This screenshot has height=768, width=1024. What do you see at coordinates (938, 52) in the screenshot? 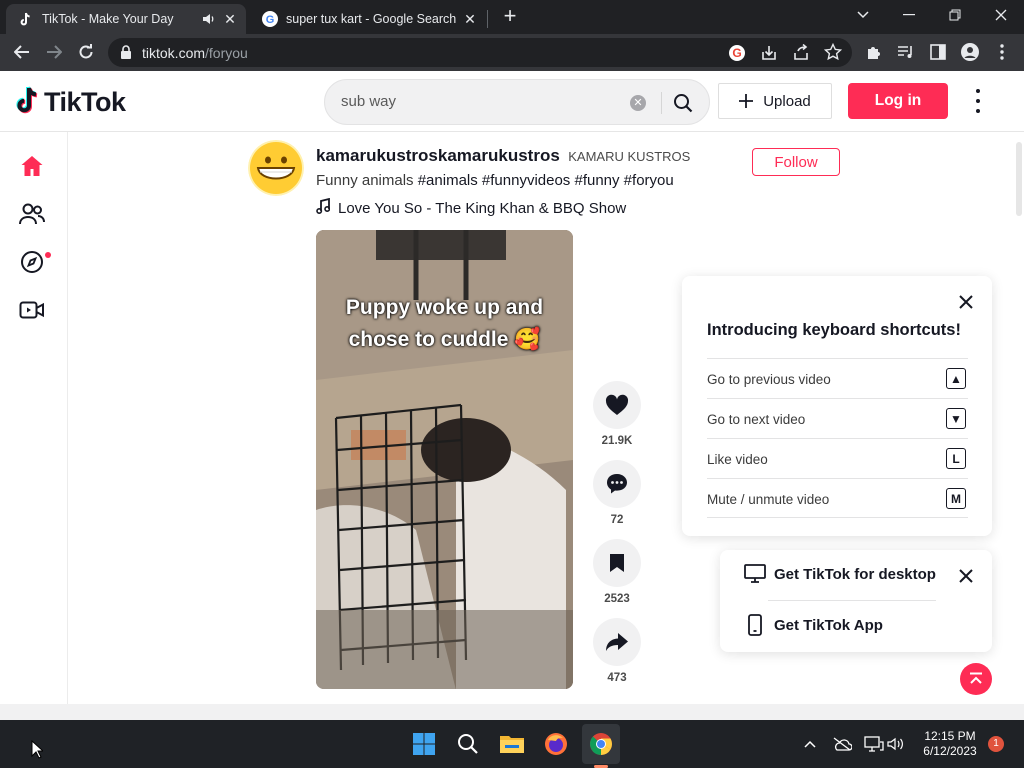
I see `side-panel-icon` at bounding box center [938, 52].